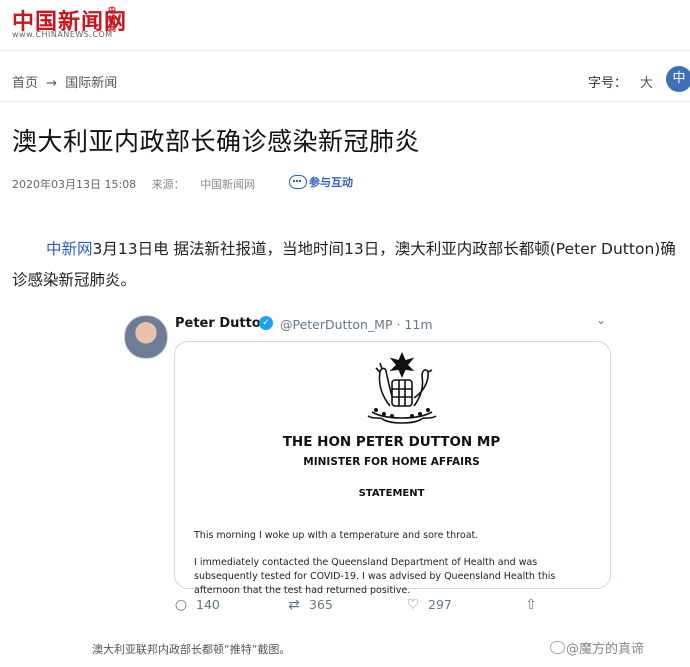  I want to click on article-source-link: 中国新闻网, so click(227, 184).